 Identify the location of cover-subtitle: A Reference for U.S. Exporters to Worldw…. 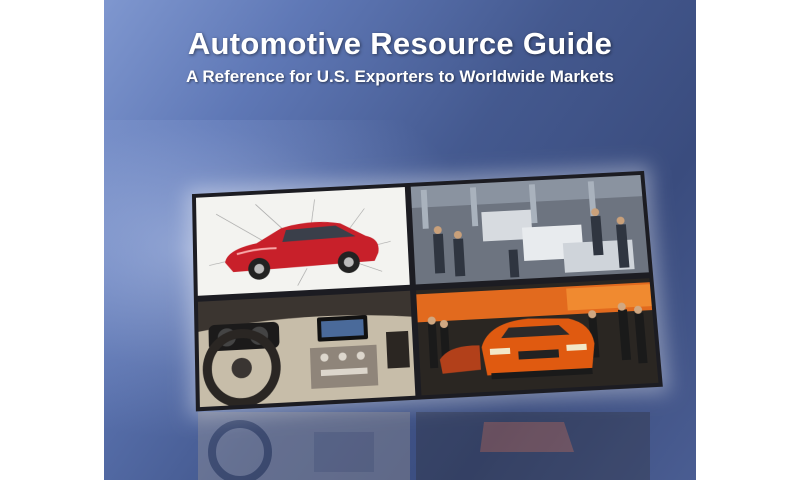
(400, 76).